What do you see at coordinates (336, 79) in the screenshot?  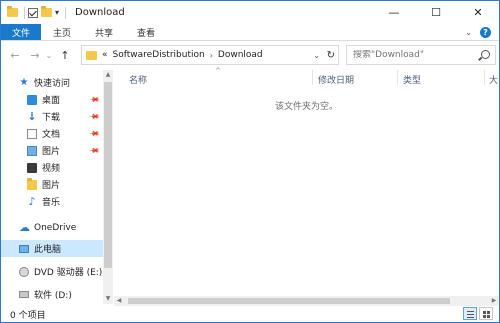 I see `column-date-modified: 修改日期` at bounding box center [336, 79].